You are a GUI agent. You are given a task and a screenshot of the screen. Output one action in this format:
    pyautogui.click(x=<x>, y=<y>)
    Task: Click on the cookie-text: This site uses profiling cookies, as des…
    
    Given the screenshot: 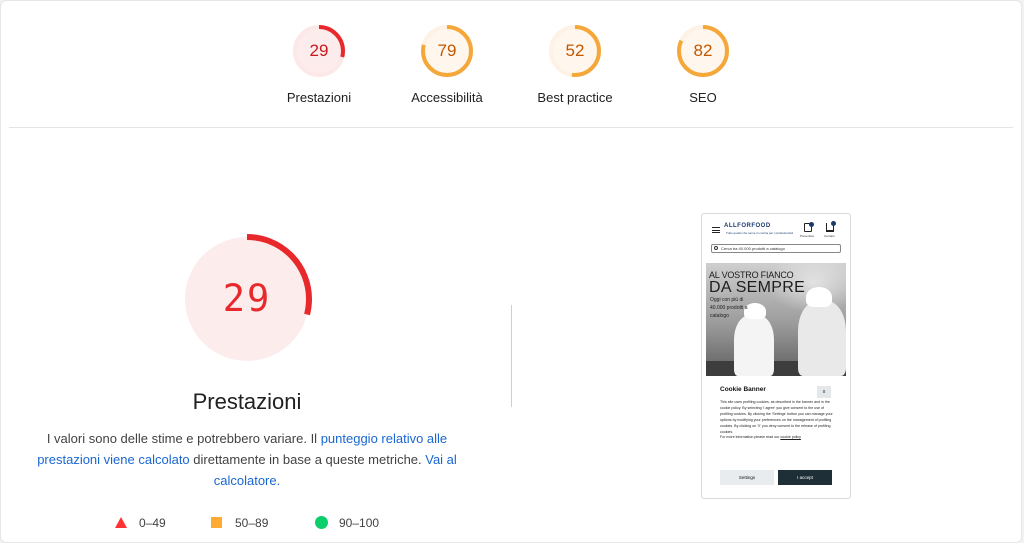 What is the action you would take?
    pyautogui.click(x=777, y=420)
    